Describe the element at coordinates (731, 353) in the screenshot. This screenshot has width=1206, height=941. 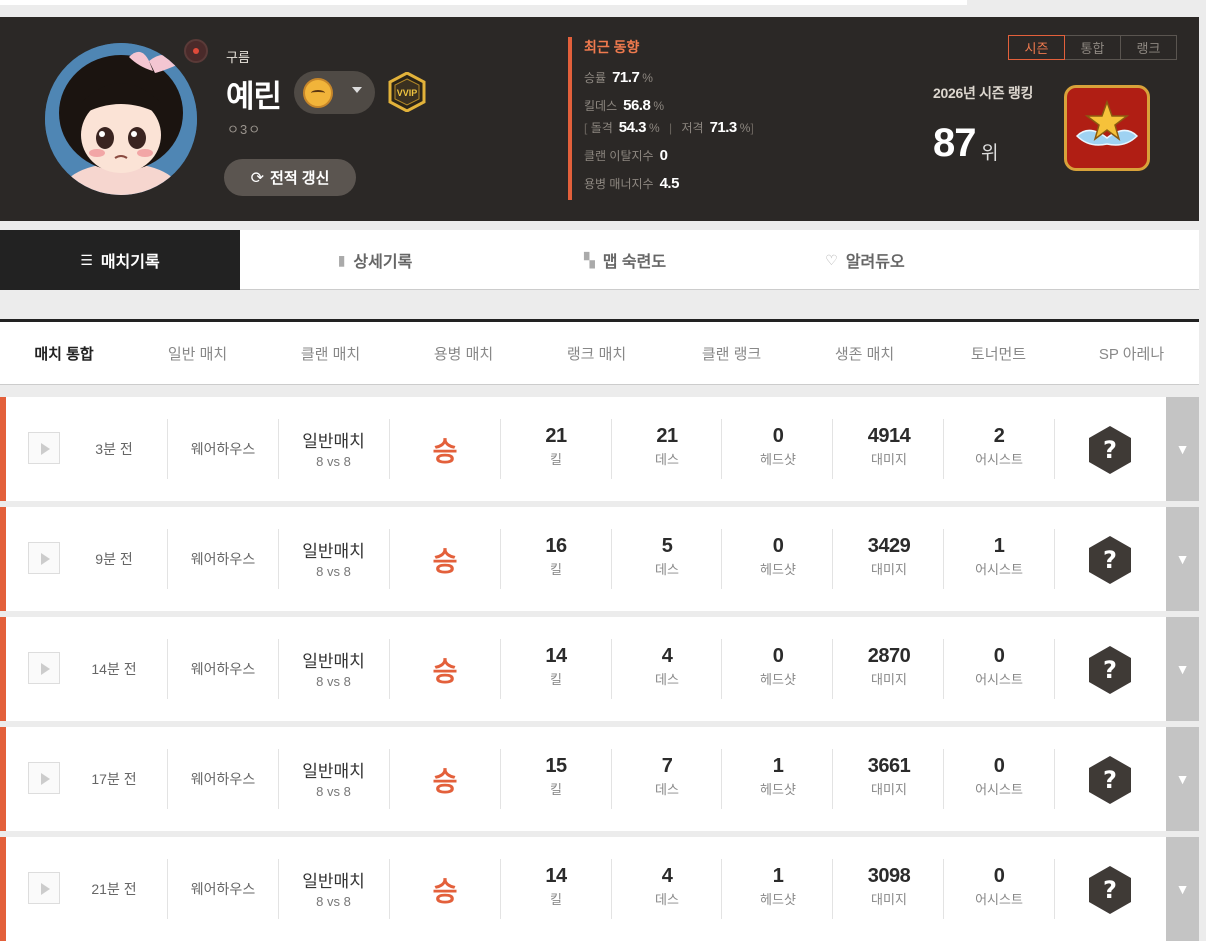
I see `filter-clan-rank: 클랜 랭크` at that location.